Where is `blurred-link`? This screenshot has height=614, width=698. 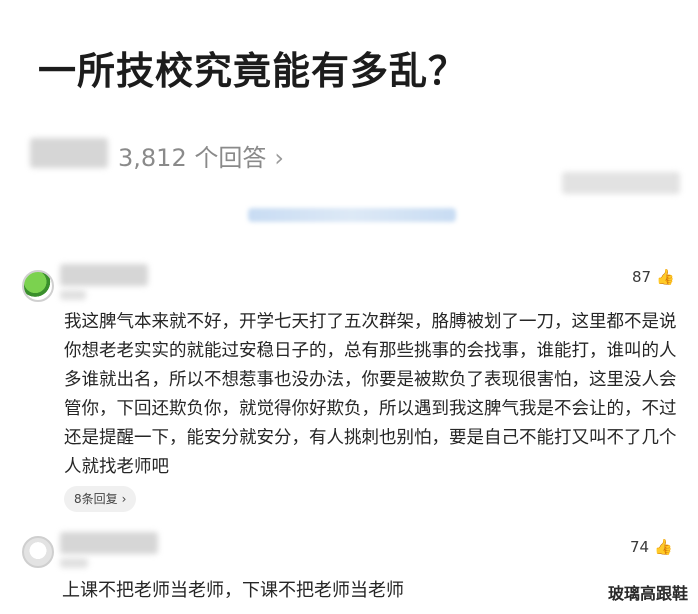 blurred-link is located at coordinates (352, 215).